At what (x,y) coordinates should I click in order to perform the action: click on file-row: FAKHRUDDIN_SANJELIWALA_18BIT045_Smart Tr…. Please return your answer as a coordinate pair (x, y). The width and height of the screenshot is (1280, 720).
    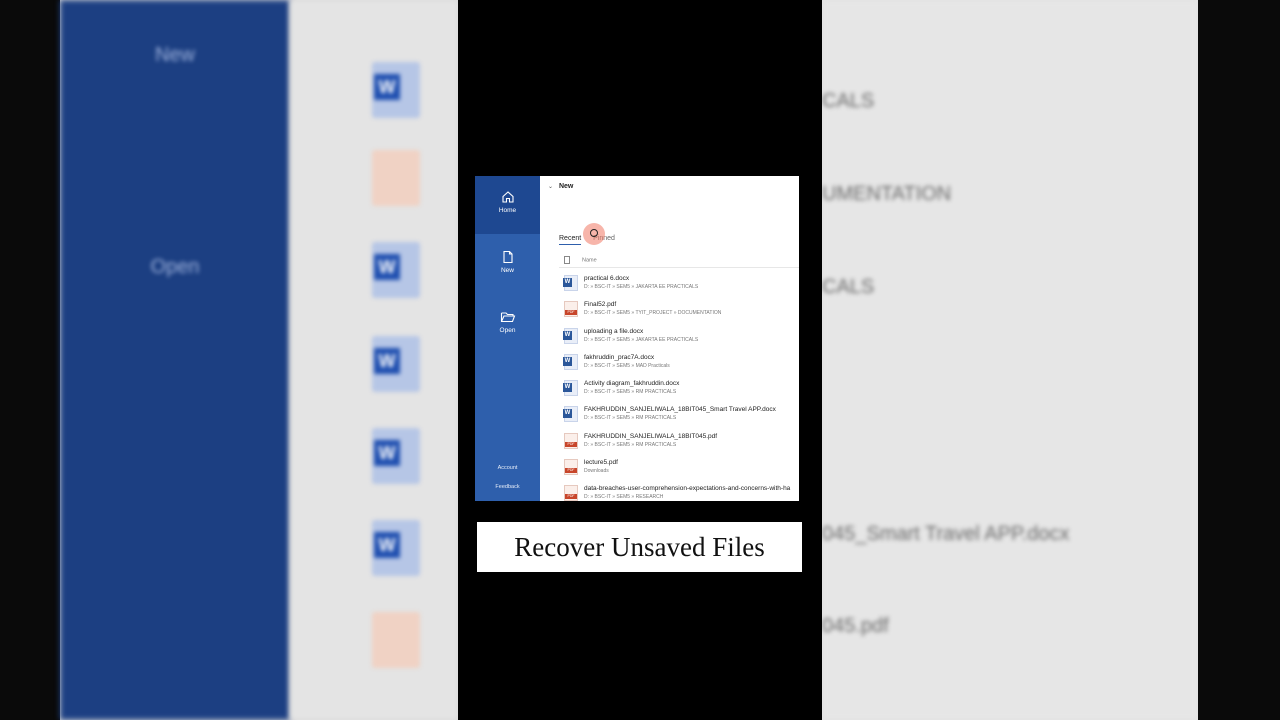
    Looking at the image, I should click on (680, 415).